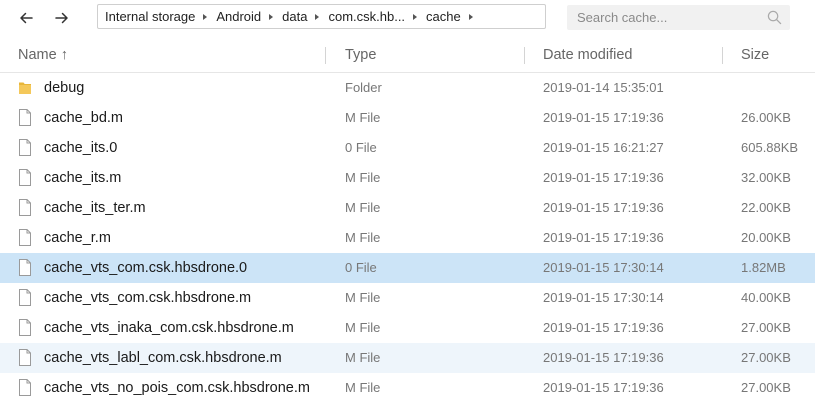 This screenshot has height=406, width=815. Describe the element at coordinates (669, 17) in the screenshot. I see `search-input` at that location.